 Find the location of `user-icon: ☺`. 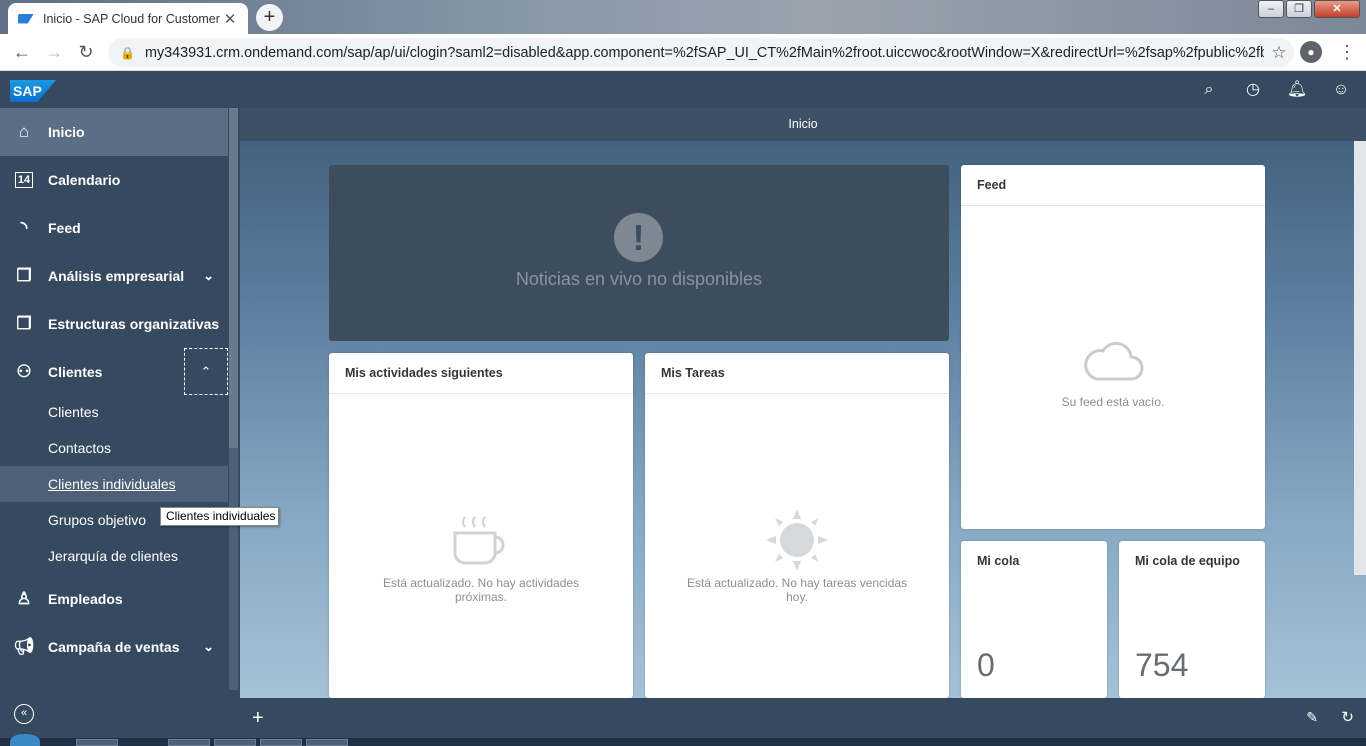

user-icon: ☺ is located at coordinates (1341, 90).